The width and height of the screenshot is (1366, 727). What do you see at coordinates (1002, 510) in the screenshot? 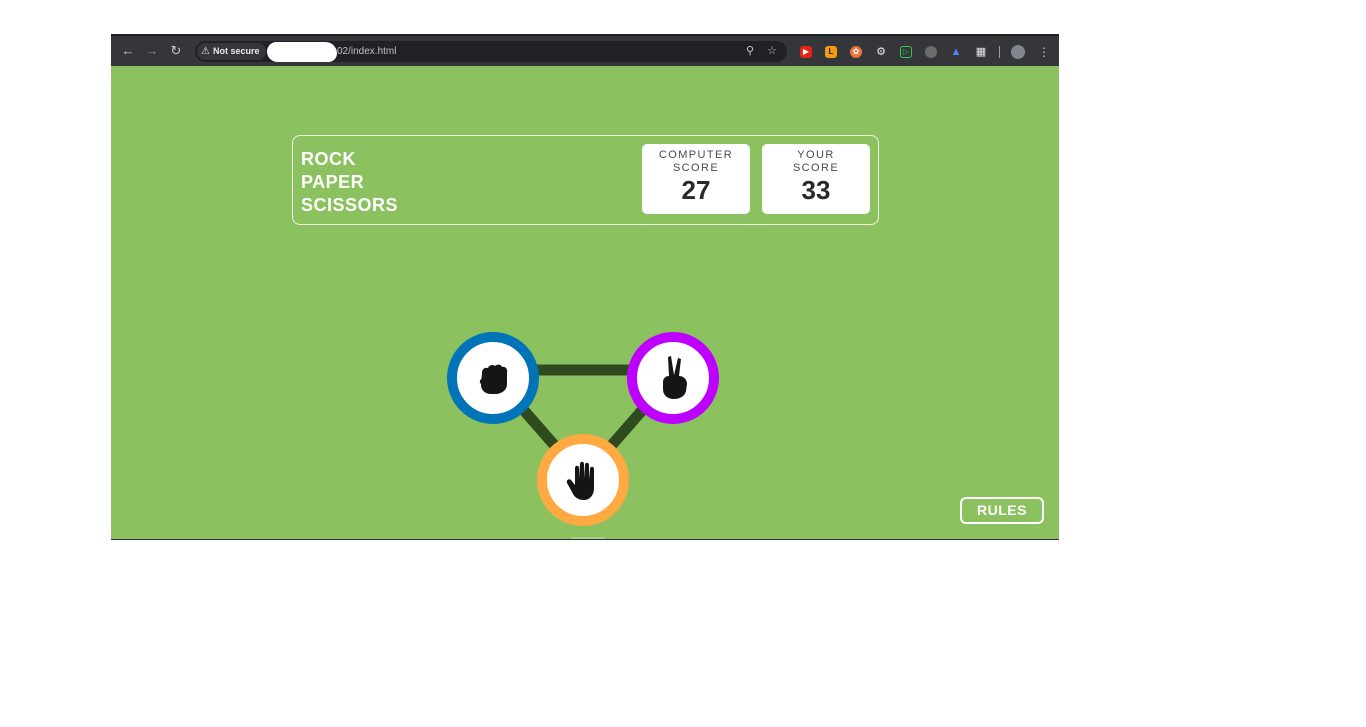
I see `rules-button: RULES` at bounding box center [1002, 510].